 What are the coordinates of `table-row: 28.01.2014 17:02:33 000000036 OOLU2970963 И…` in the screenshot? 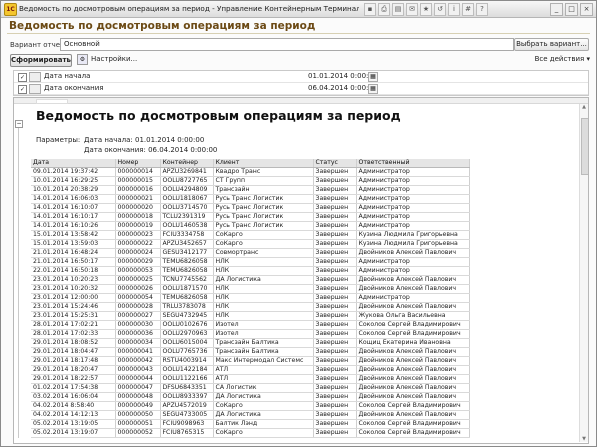 It's located at (250, 334).